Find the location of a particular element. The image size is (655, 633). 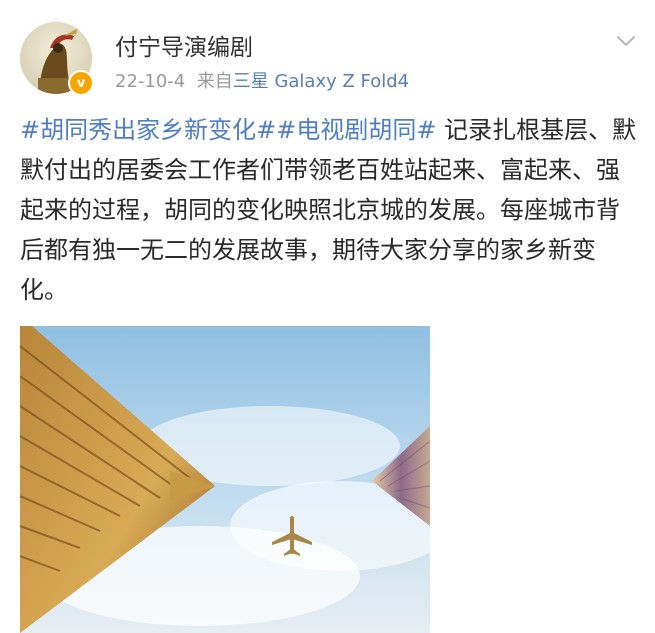

hashtag-hometown: #胡同秀出家乡新变化# is located at coordinates (148, 130).